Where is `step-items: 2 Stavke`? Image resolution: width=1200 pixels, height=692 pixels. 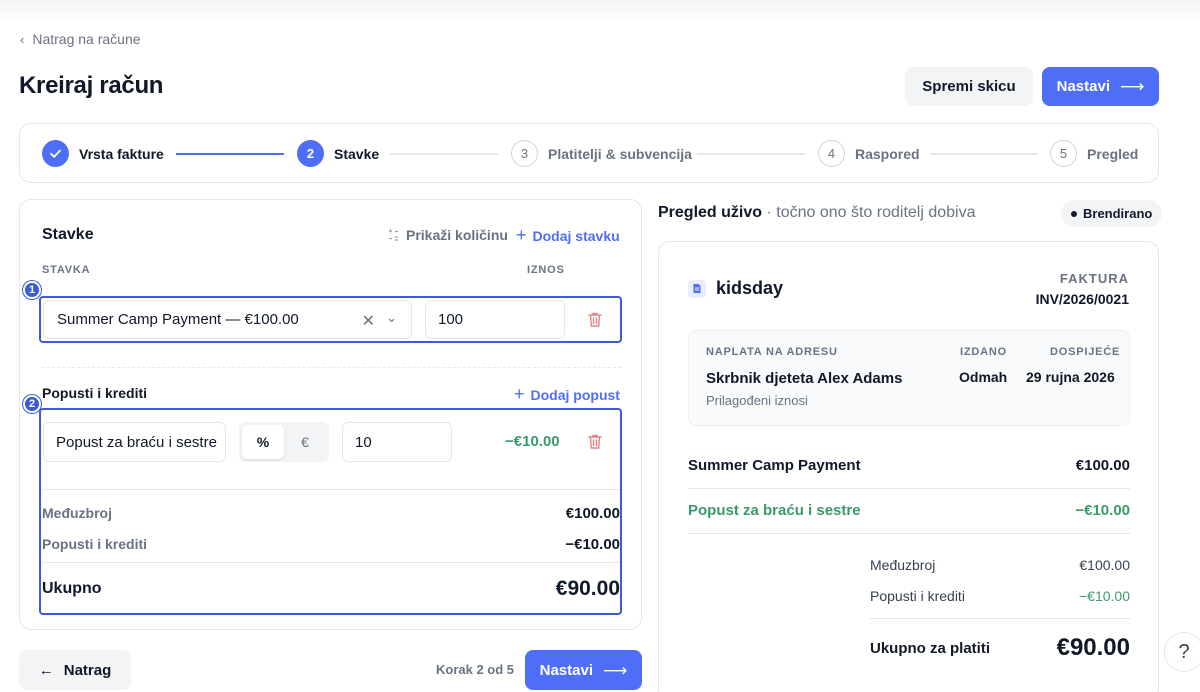
step-items: 2 Stavke is located at coordinates (338, 153).